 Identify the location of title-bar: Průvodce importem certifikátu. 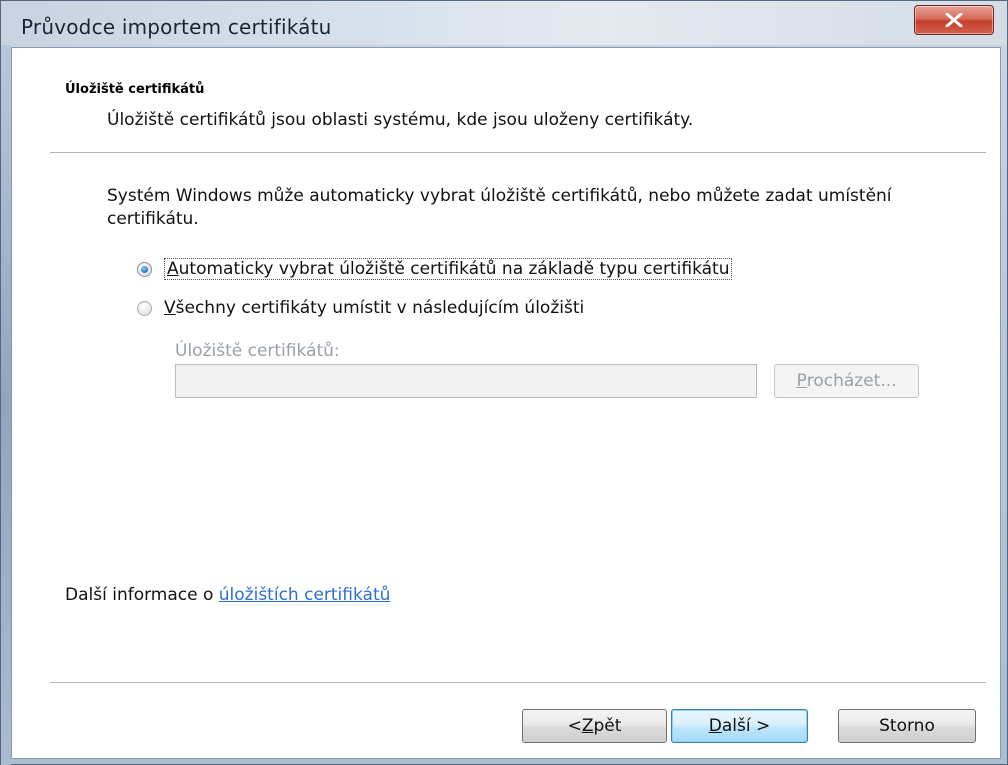
(504, 23).